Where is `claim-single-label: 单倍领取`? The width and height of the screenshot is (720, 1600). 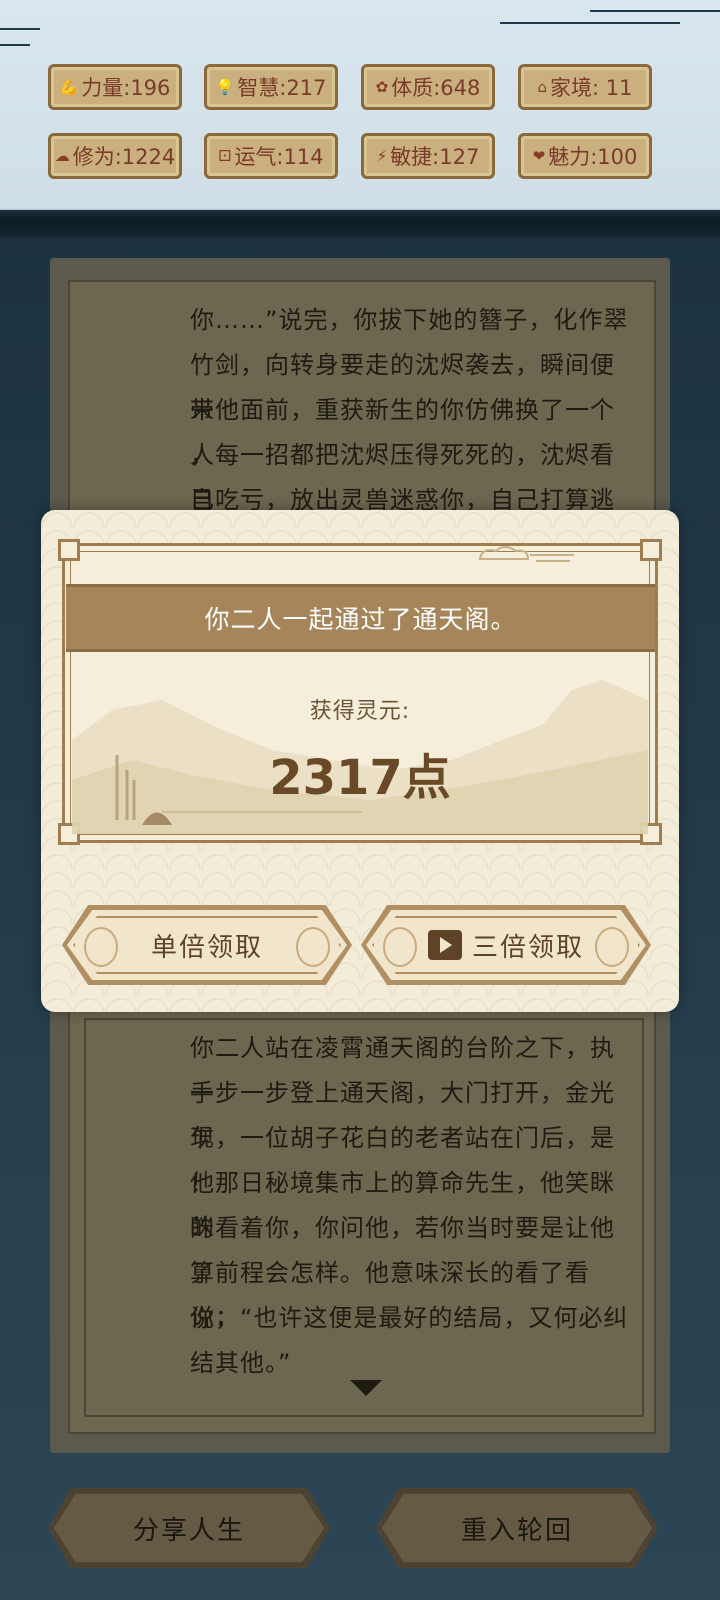
claim-single-label: 单倍领取 is located at coordinates (206, 947).